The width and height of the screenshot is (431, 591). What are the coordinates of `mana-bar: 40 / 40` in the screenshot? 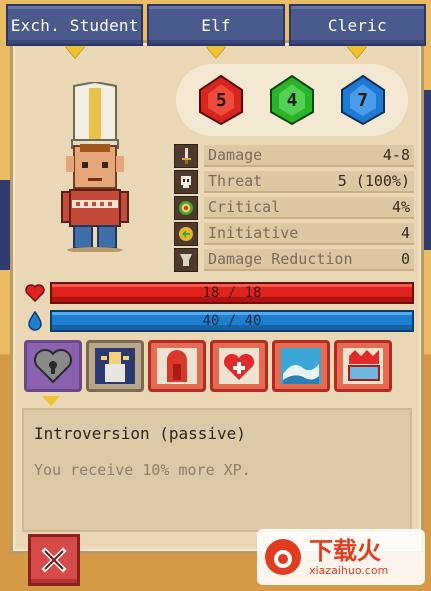 It's located at (219, 321).